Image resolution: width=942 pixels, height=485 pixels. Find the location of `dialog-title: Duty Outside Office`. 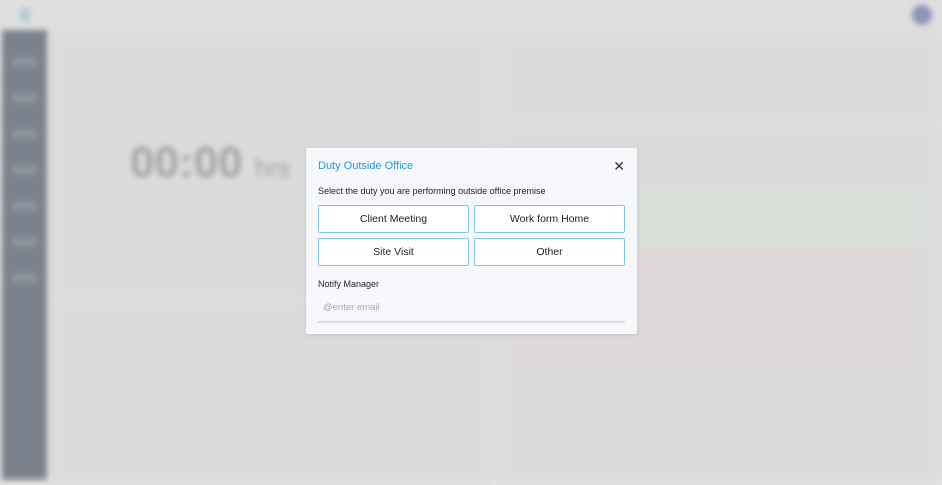

dialog-title: Duty Outside Office is located at coordinates (366, 166).